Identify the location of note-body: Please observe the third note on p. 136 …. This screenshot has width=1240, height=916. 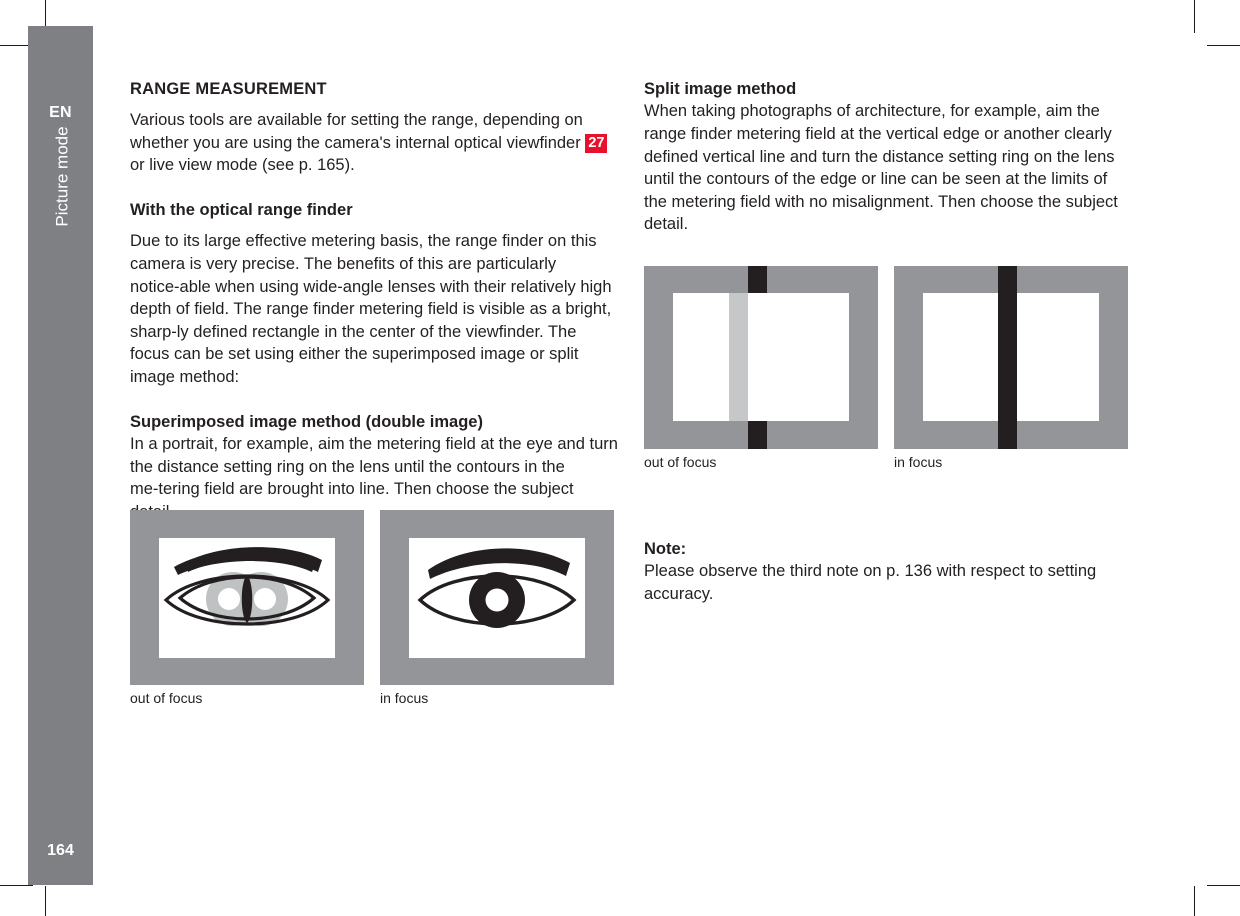
(870, 583).